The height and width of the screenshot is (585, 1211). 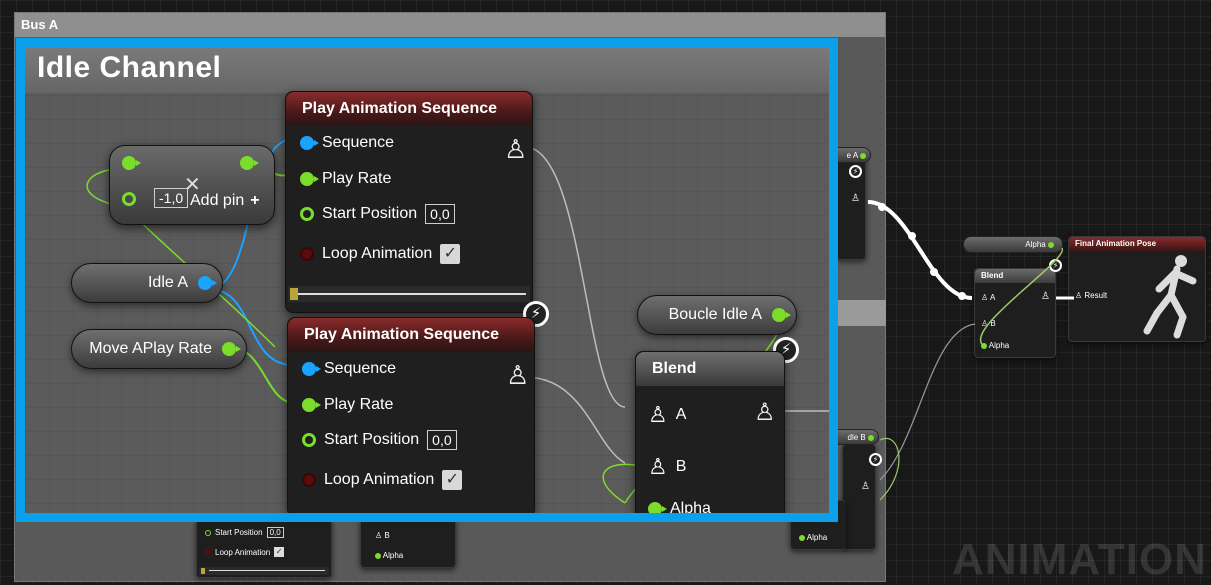 I want to click on multiply-node: -1,0 ✕ Add pin +, so click(x=192, y=185).